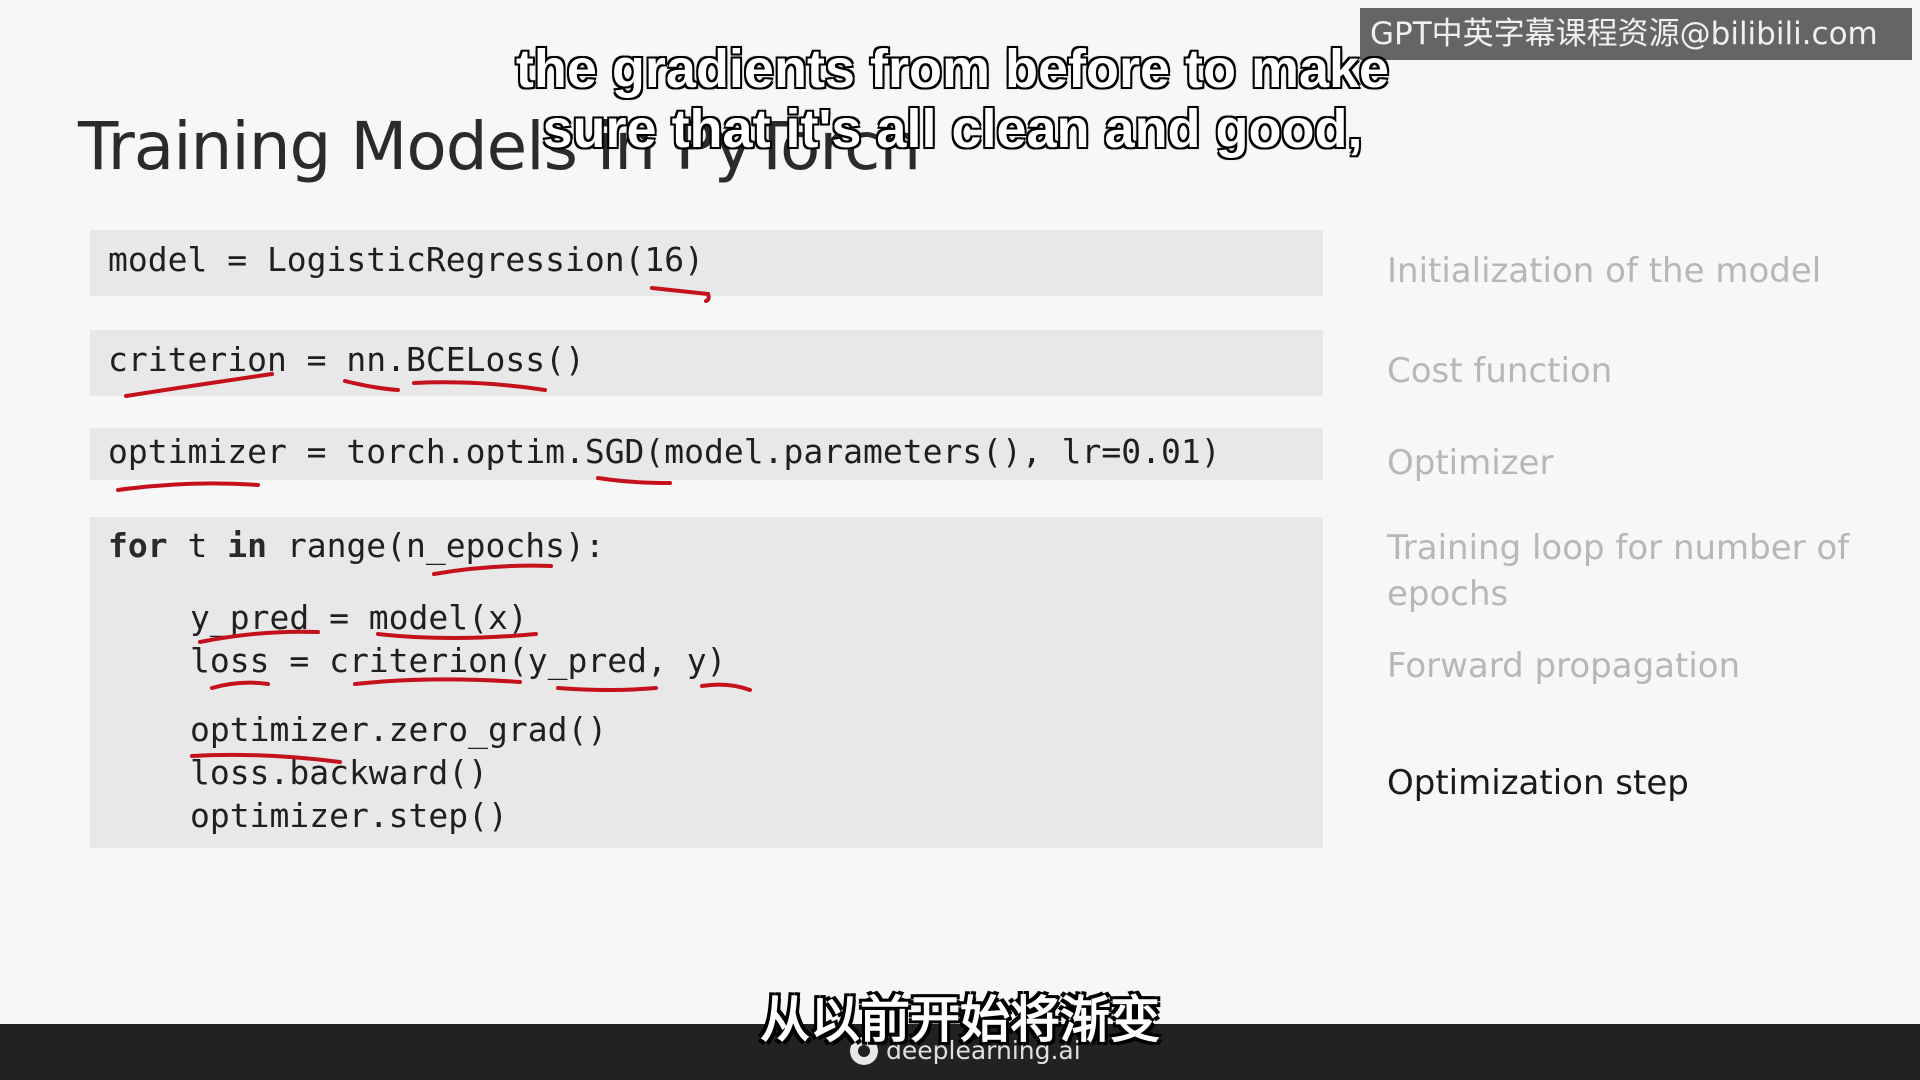 Image resolution: width=1920 pixels, height=1080 pixels. What do you see at coordinates (960, 1020) in the screenshot?
I see `subtitle-zh: 从以前开始将渐变` at bounding box center [960, 1020].